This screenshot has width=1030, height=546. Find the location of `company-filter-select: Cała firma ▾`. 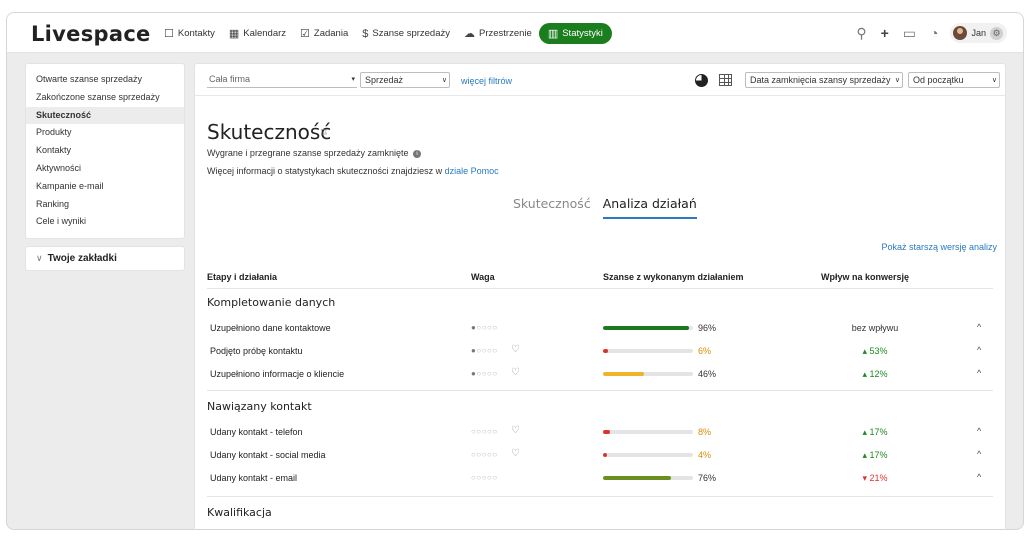

company-filter-select: Cała firma ▾ is located at coordinates (282, 80).